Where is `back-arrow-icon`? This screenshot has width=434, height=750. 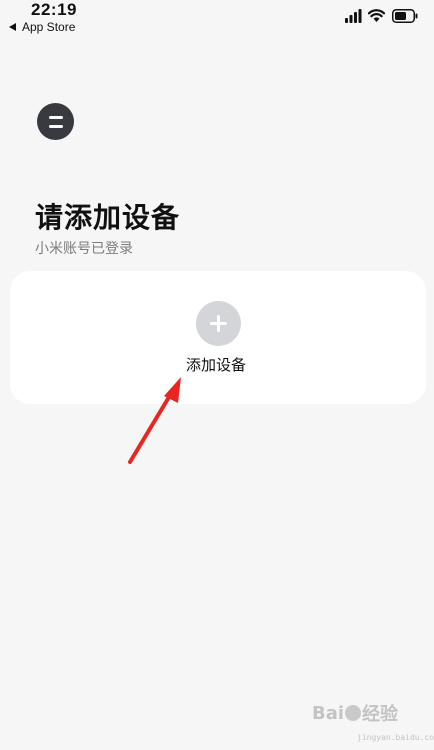
back-arrow-icon is located at coordinates (12, 27).